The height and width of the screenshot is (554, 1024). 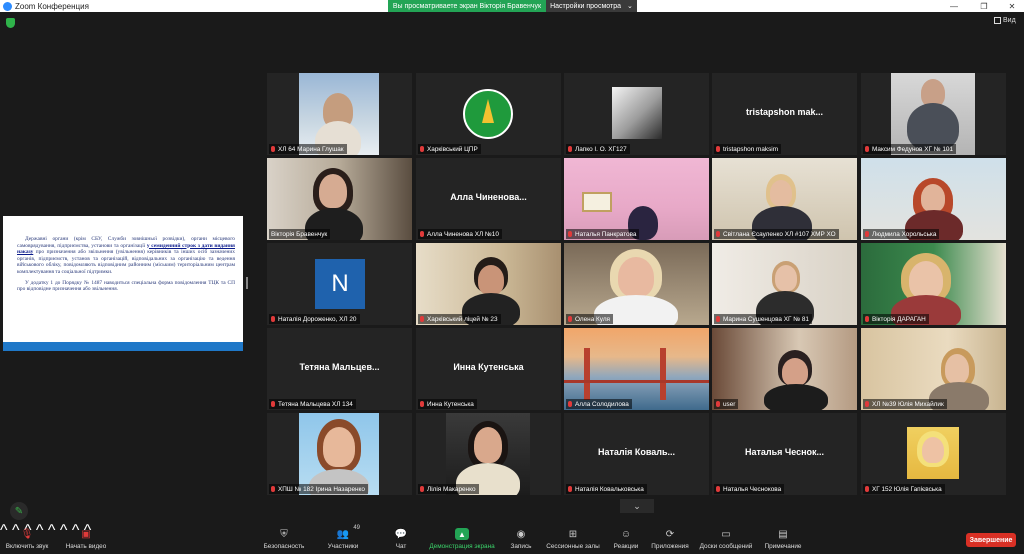 What do you see at coordinates (27, 546) in the screenshot?
I see `unmute-label: Включить звук` at bounding box center [27, 546].